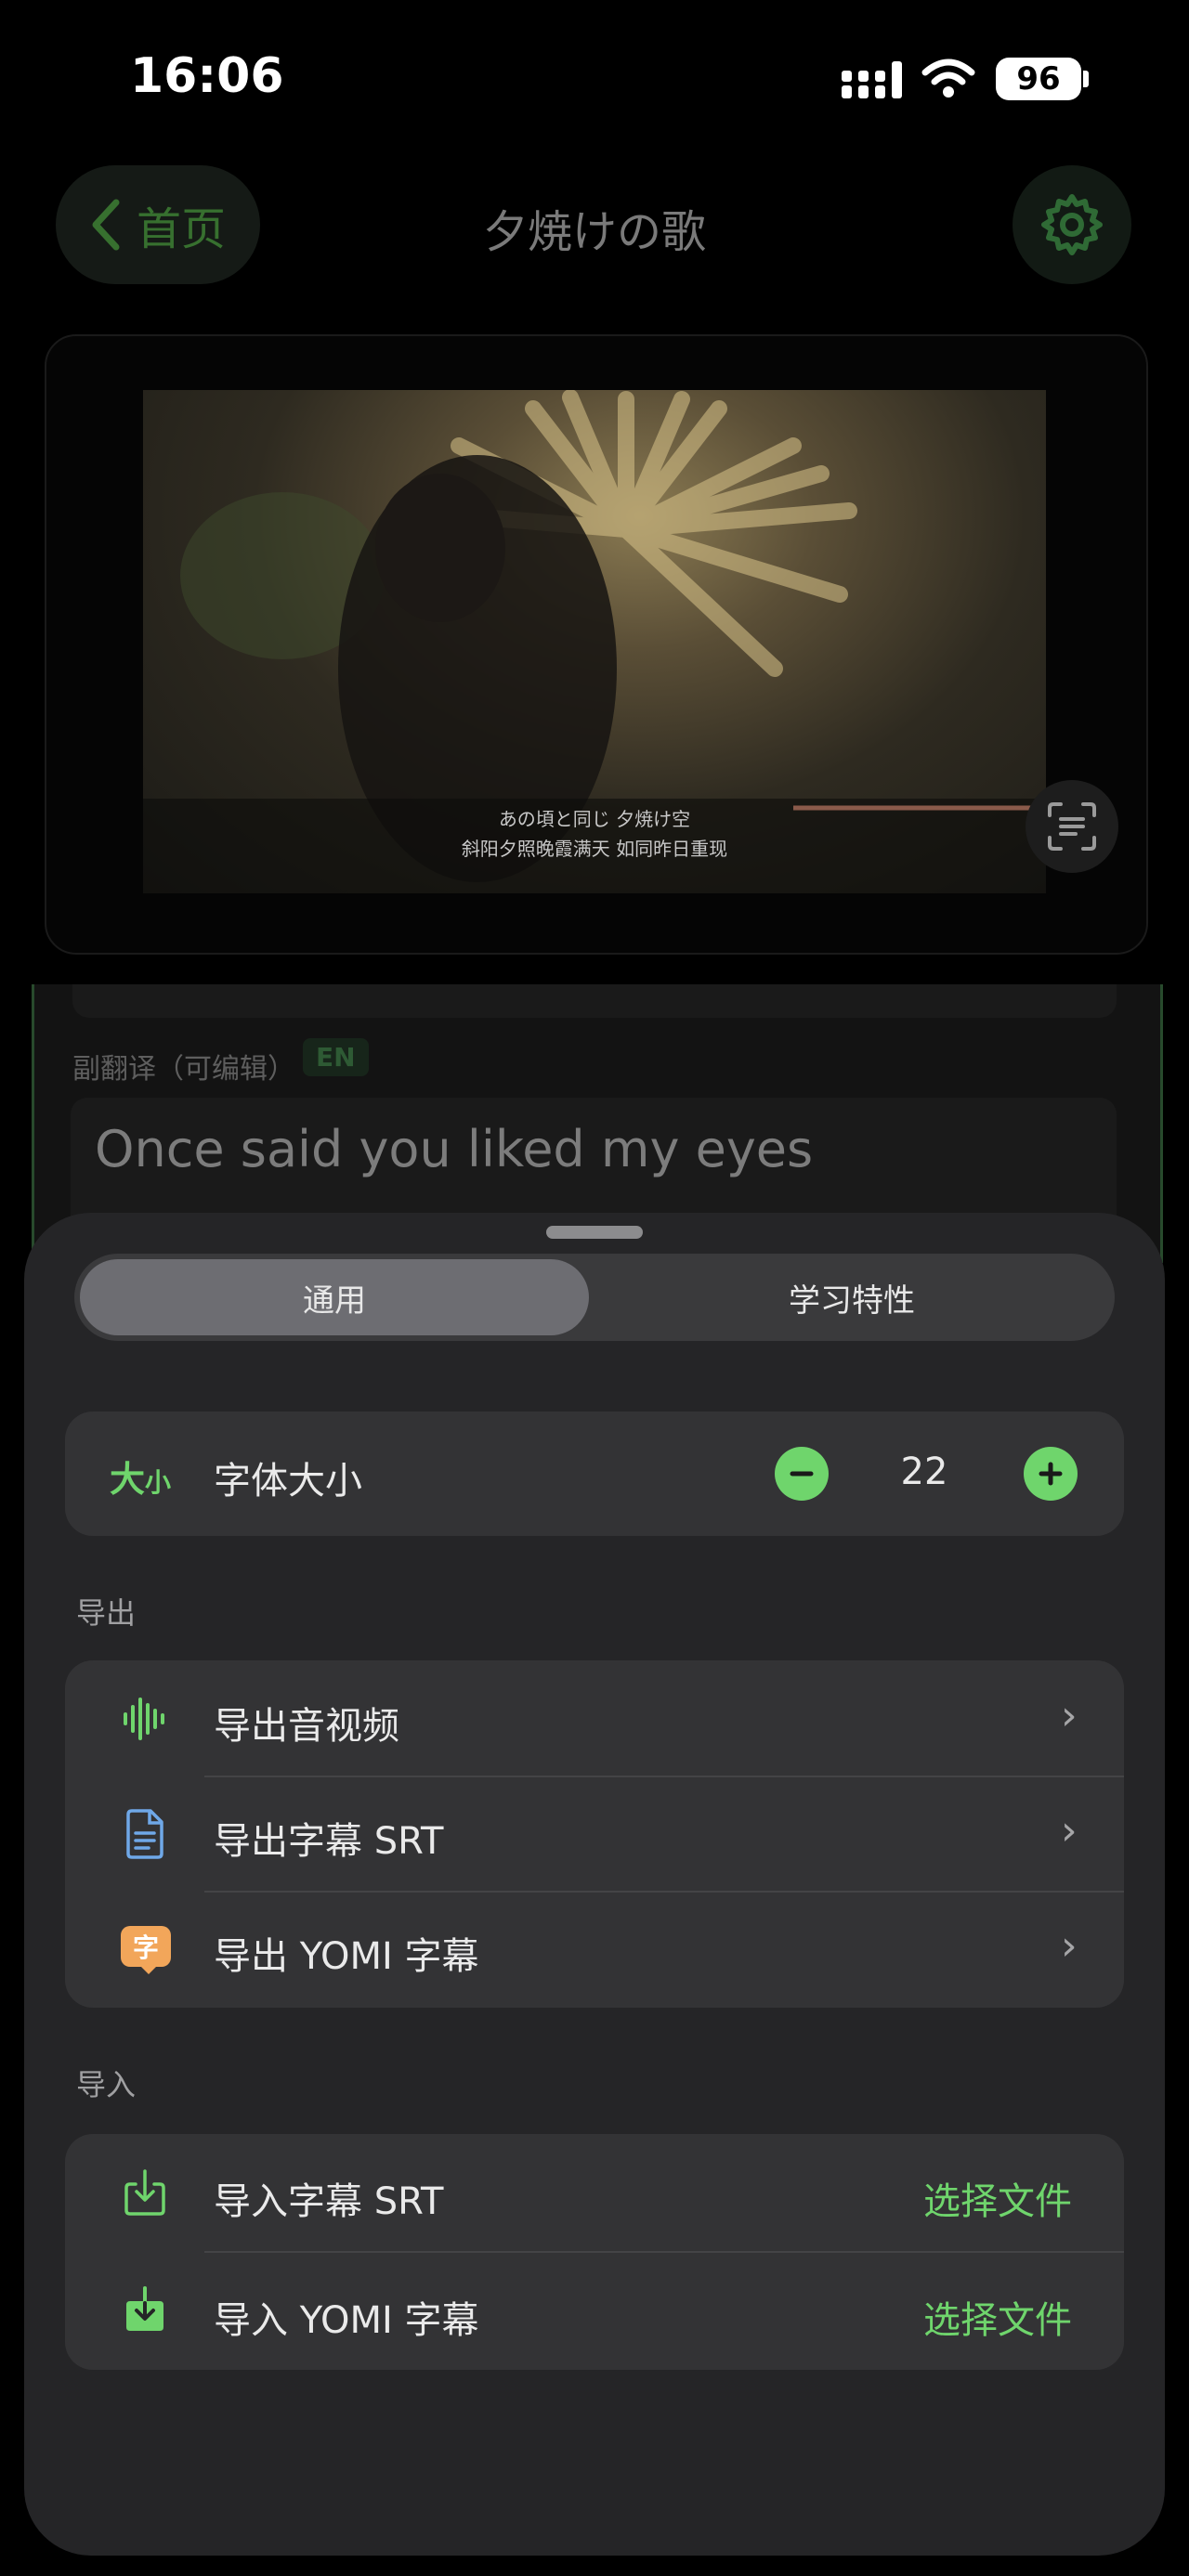  Describe the element at coordinates (594, 1719) in the screenshot. I see `export-av-row: 导出音视频 ›` at that location.